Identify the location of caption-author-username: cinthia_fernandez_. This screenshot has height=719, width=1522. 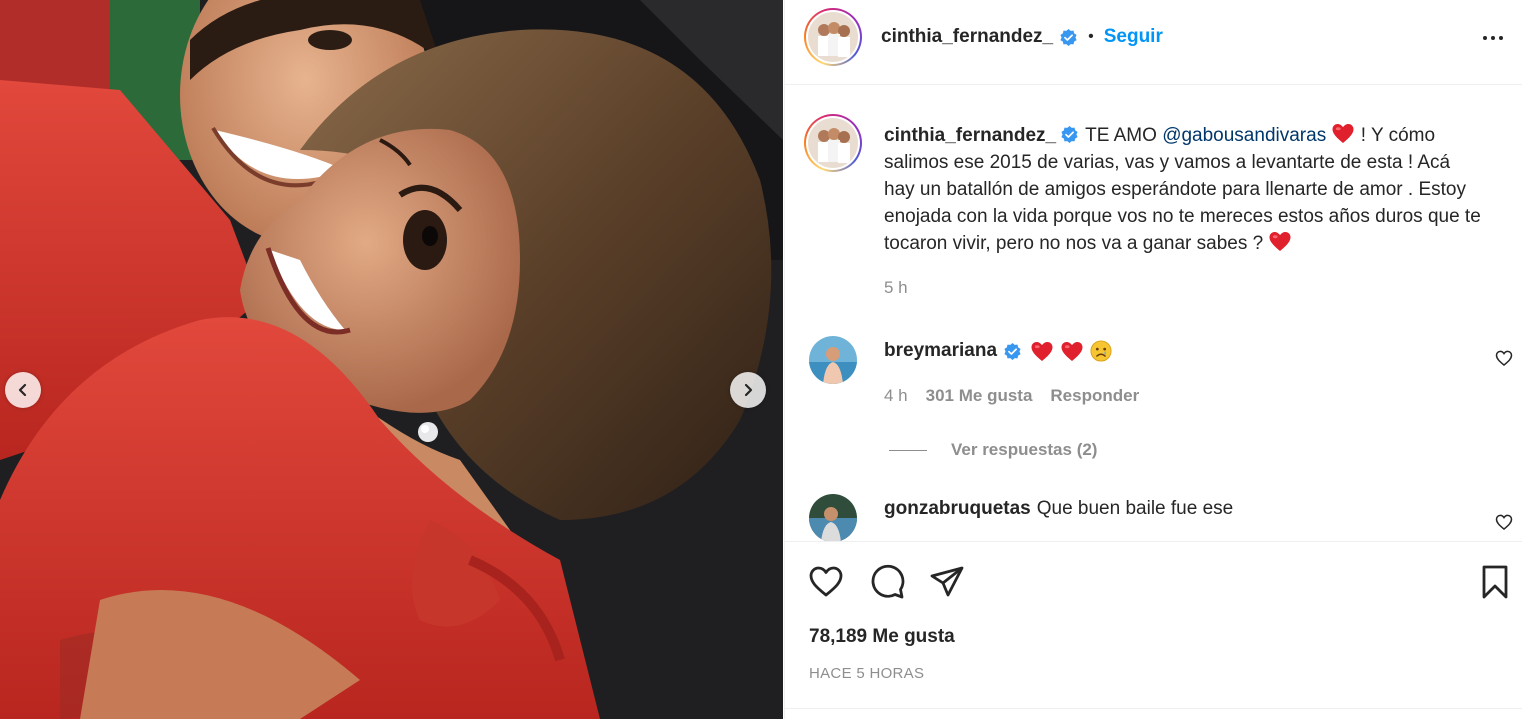
(970, 135).